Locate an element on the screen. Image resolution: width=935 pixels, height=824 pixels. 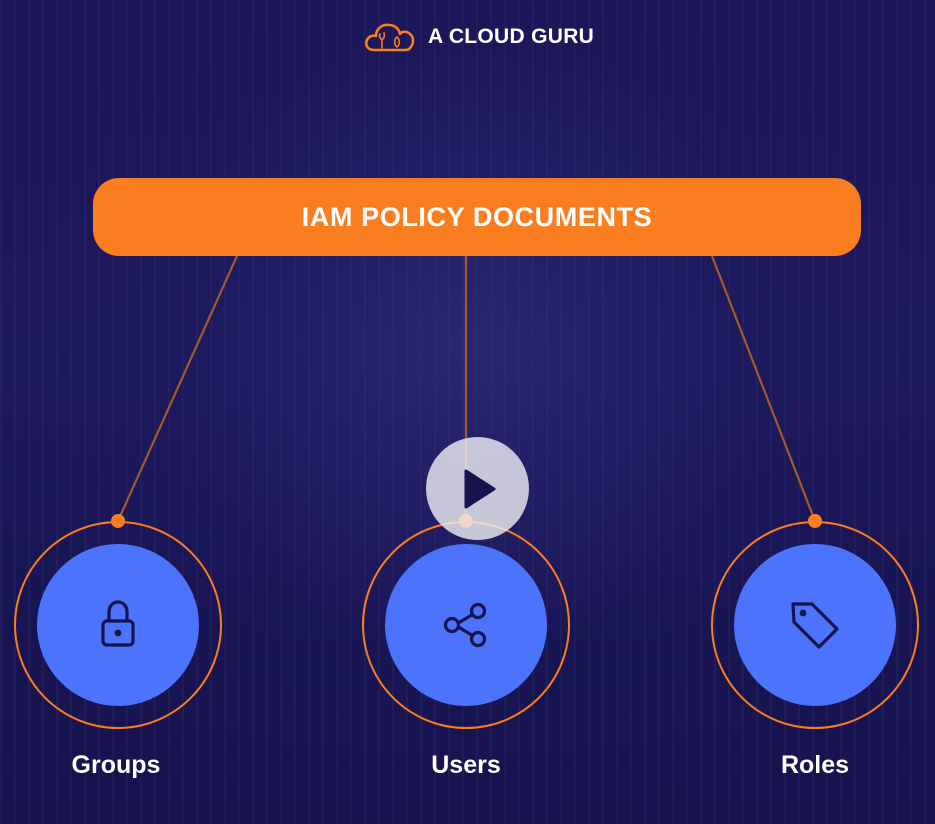
lock-icon is located at coordinates (118, 623).